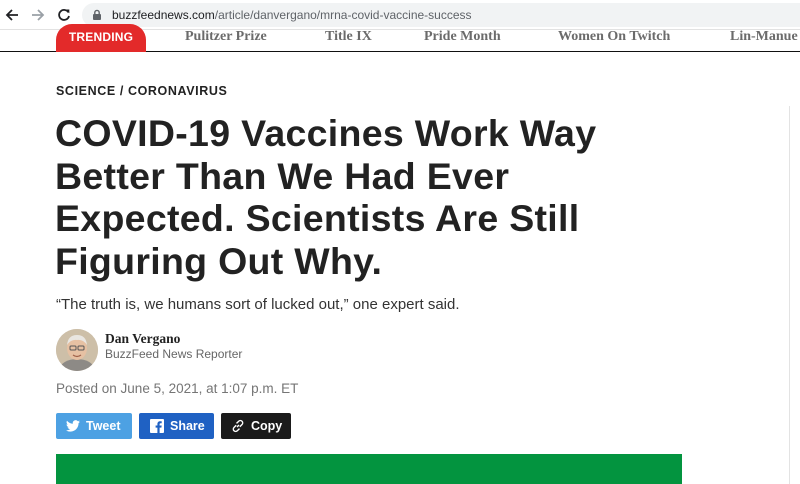 This screenshot has width=800, height=484. I want to click on author-avatar, so click(77, 350).